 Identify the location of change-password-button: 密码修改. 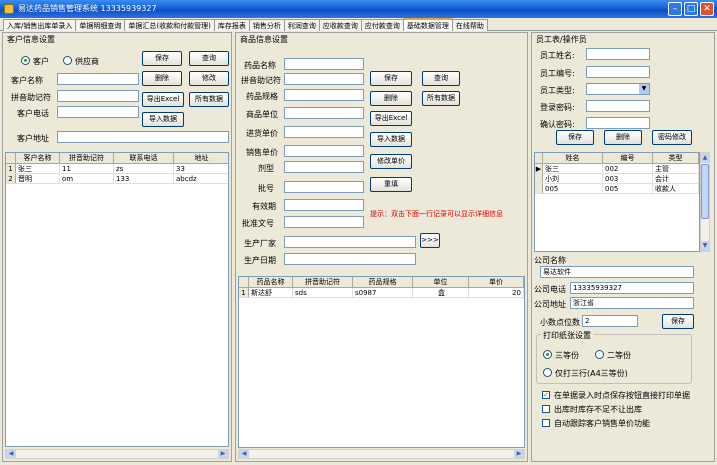
(672, 137).